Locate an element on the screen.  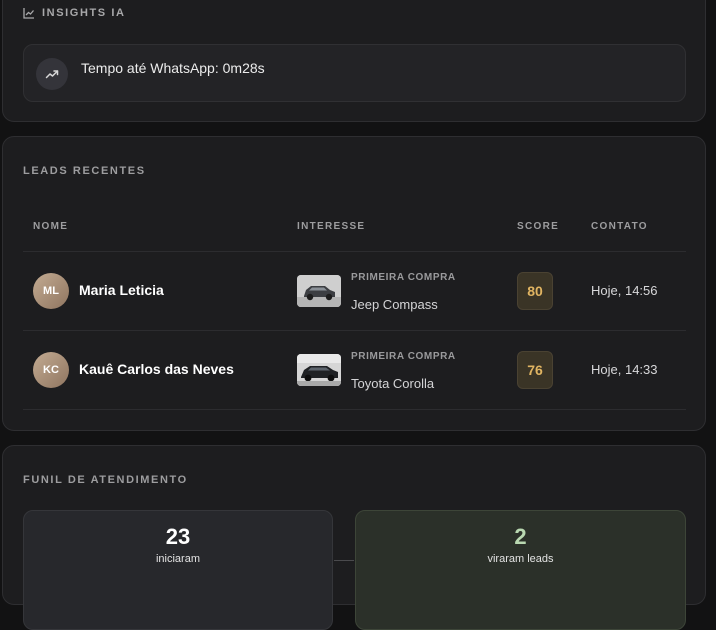
insight-text: Tempo até WhatsApp: 0m28s is located at coordinates (173, 68).